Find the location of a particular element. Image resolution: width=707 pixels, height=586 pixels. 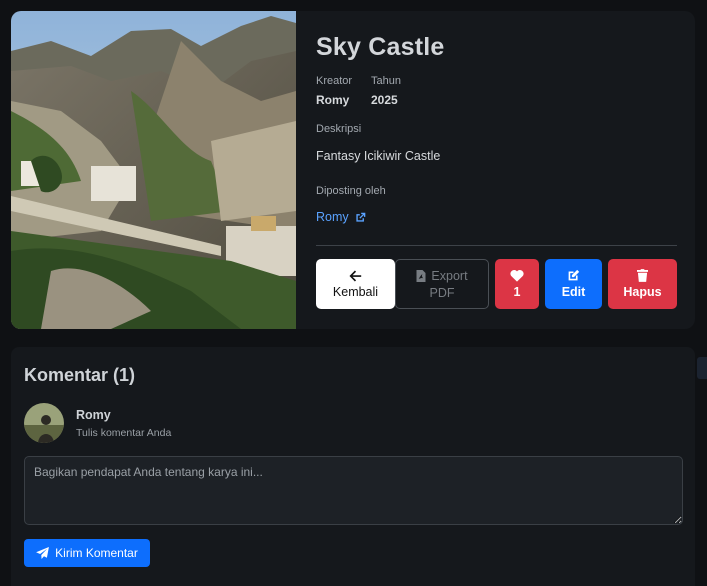

arrow-left-icon is located at coordinates (355, 275).